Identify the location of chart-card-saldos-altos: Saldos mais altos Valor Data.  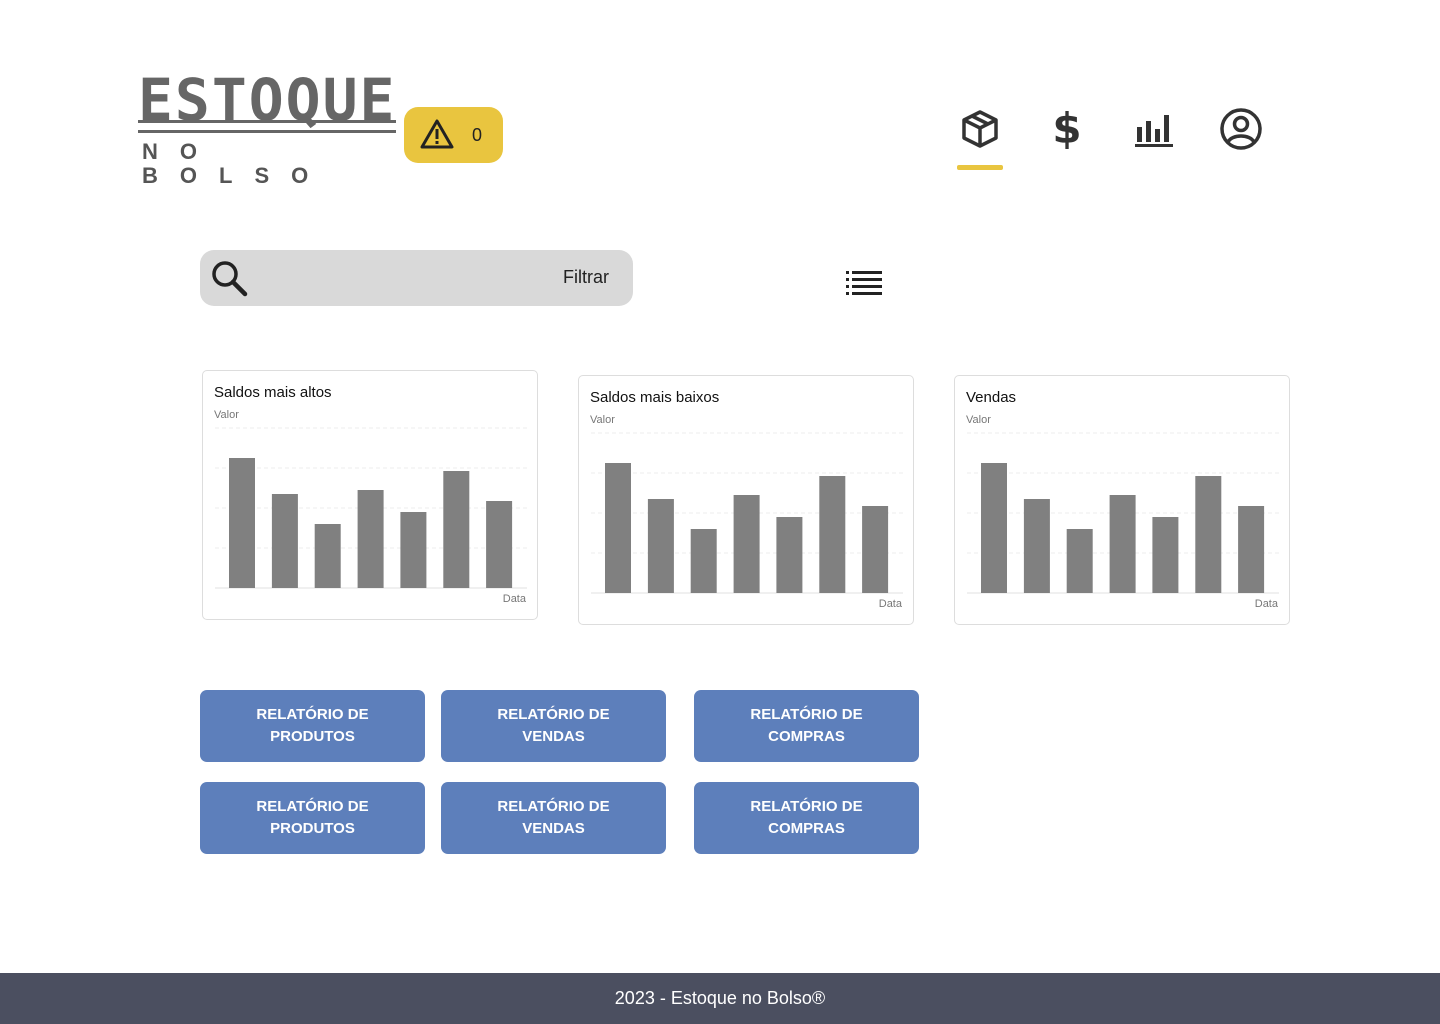
(370, 495).